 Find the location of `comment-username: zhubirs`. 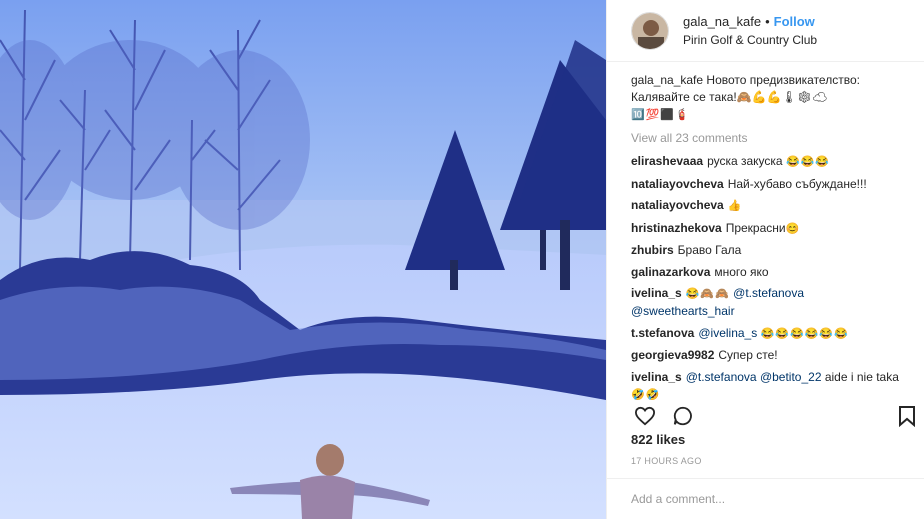

comment-username: zhubirs is located at coordinates (652, 250).